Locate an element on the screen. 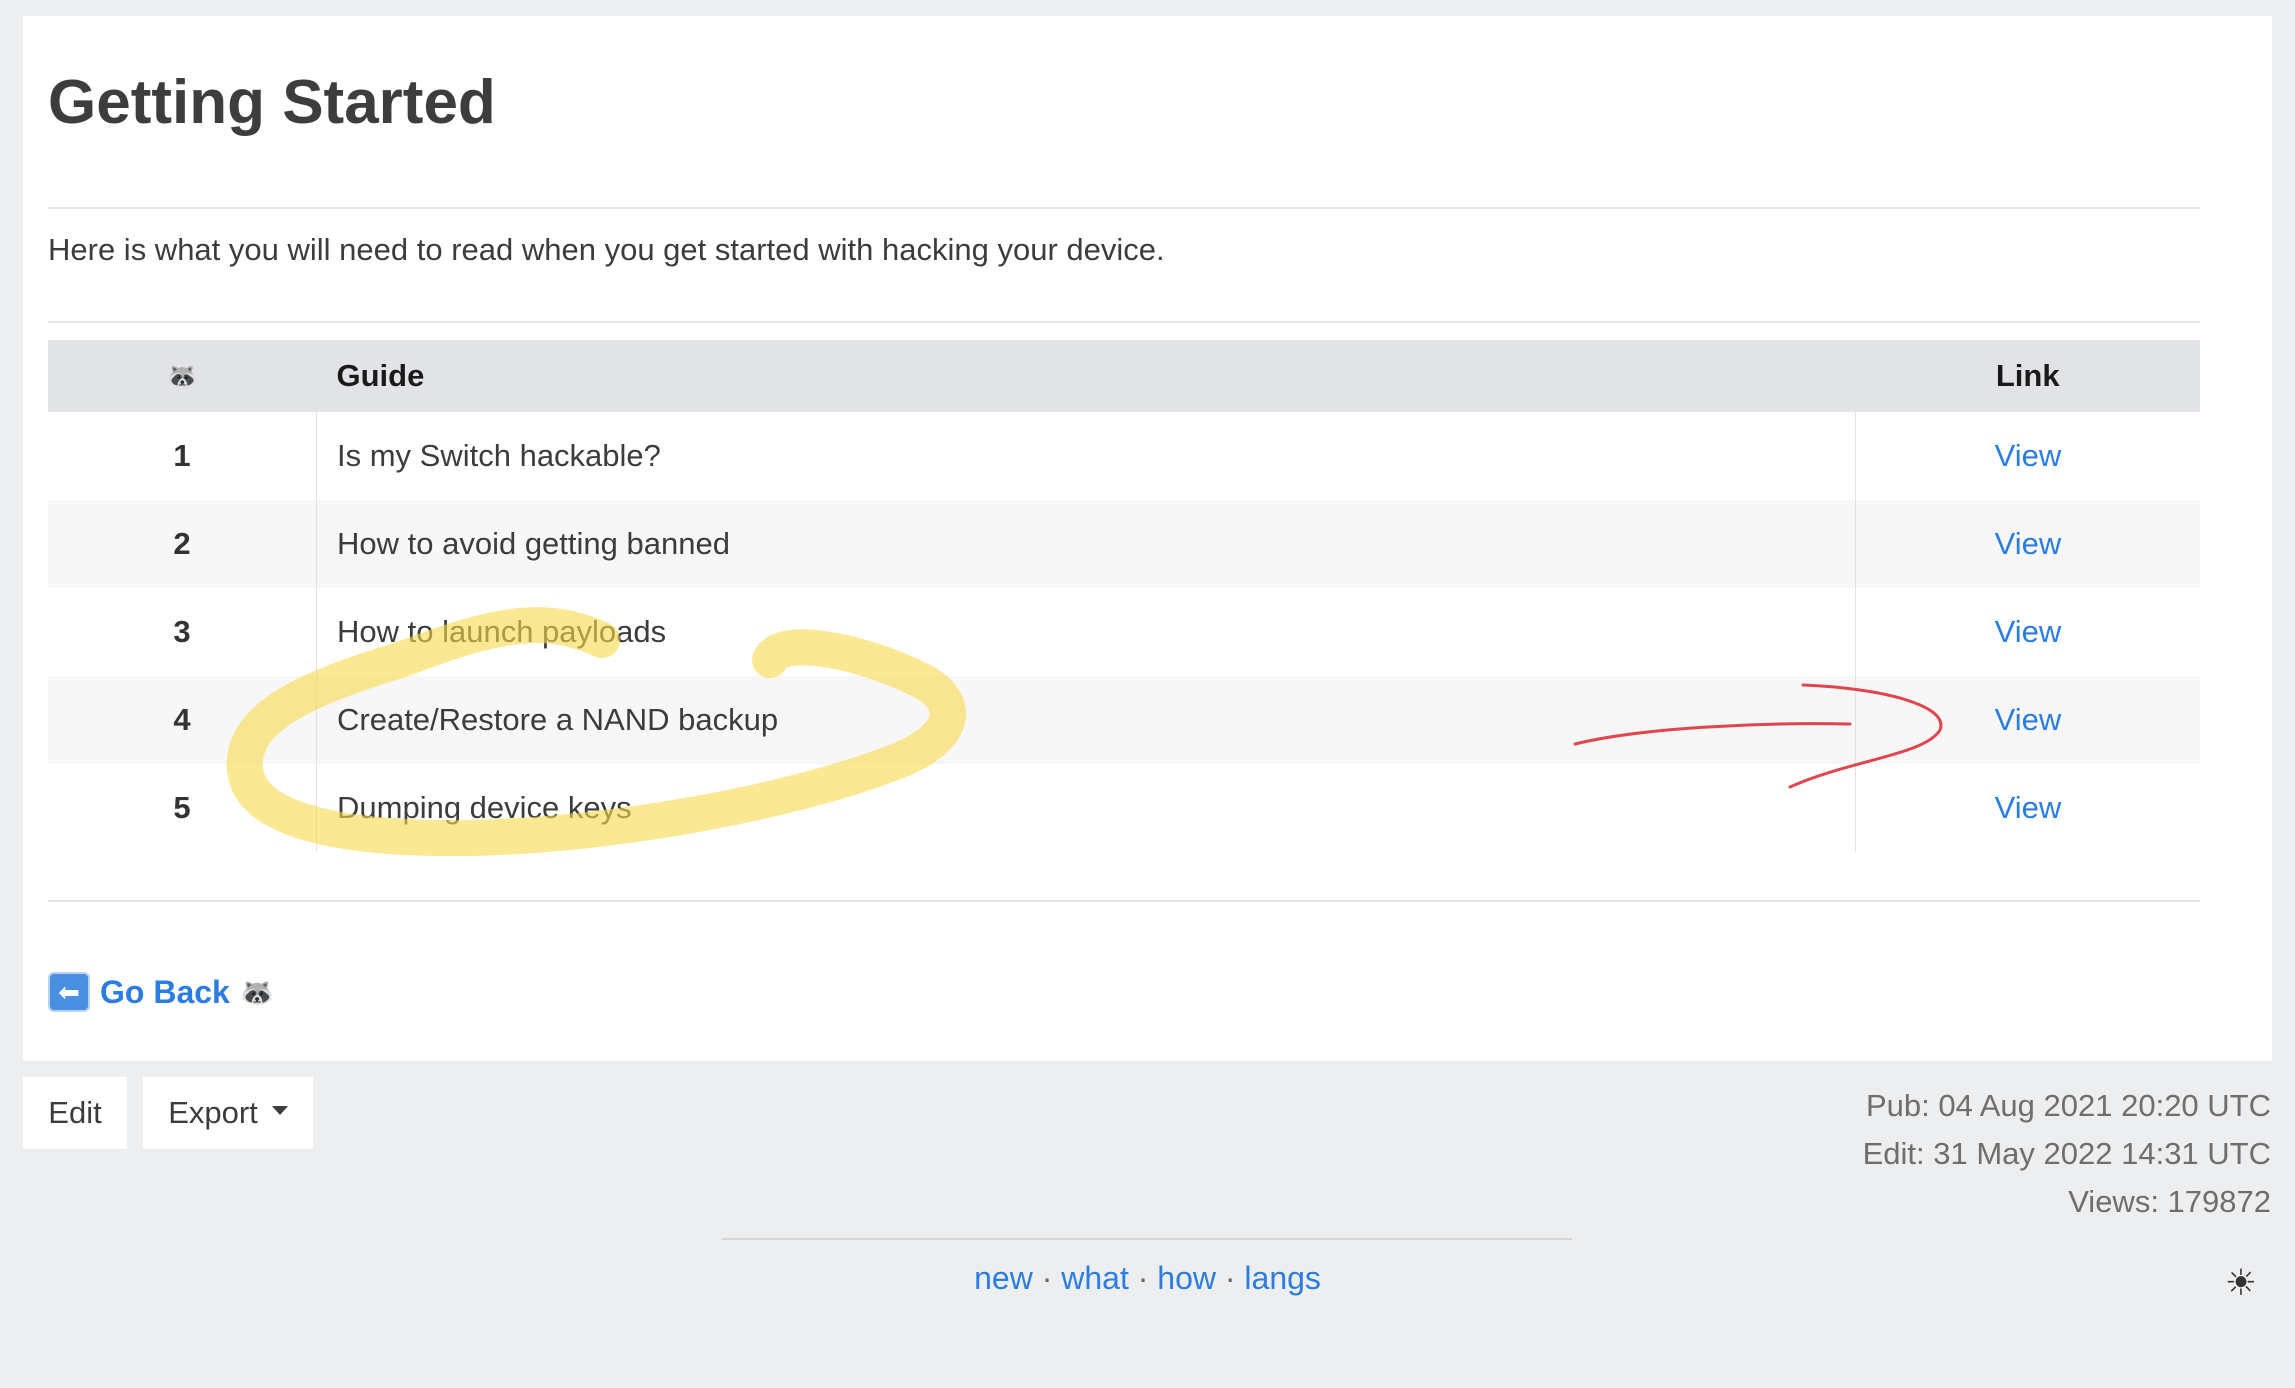  guide-title: Is my Switch hackable? is located at coordinates (499, 455).